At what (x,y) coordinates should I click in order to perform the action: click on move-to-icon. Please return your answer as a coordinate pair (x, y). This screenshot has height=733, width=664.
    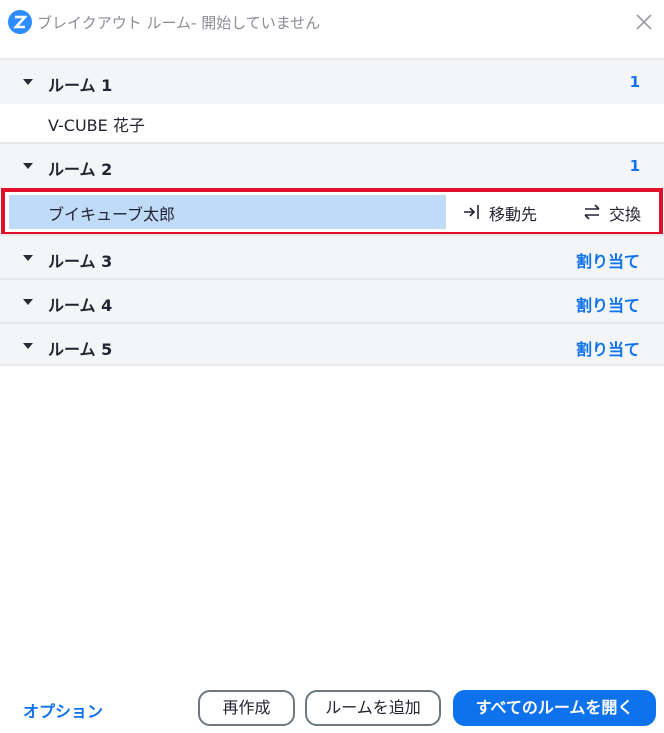
    Looking at the image, I should click on (471, 212).